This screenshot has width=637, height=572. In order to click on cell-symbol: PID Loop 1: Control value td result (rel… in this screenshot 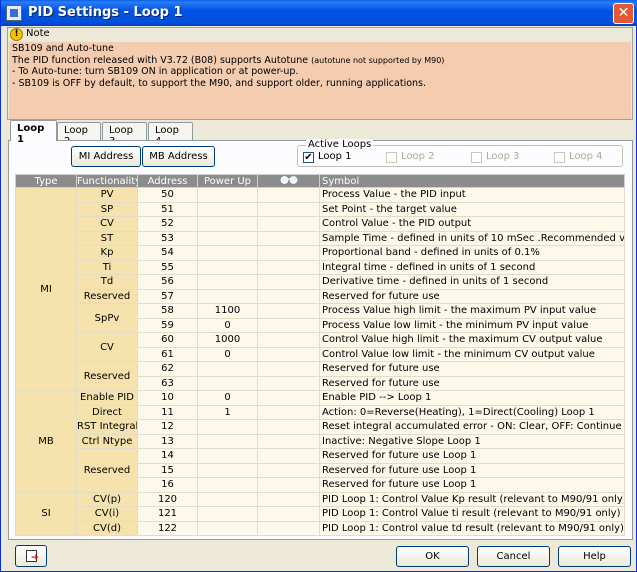, I will do `click(472, 528)`.